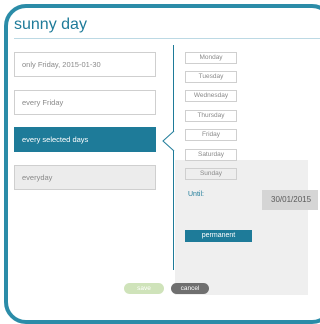  What do you see at coordinates (50, 24) in the screenshot?
I see `dialog-title: sunny day` at bounding box center [50, 24].